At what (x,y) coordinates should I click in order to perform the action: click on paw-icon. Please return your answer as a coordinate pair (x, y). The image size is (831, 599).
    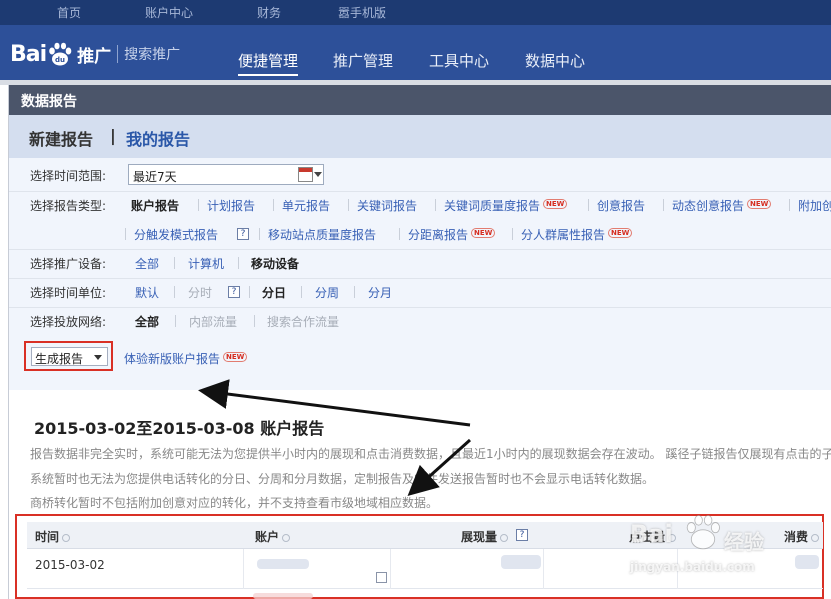
    Looking at the image, I should click on (703, 533).